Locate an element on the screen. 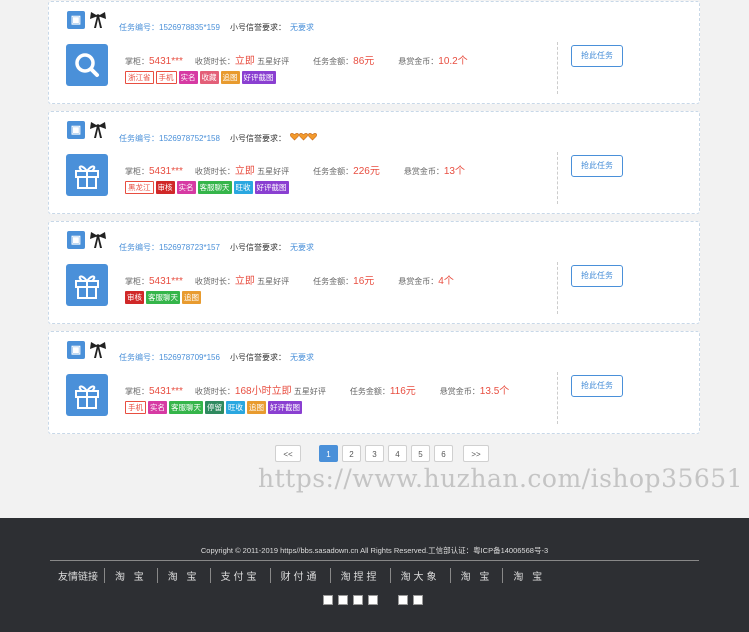 This screenshot has height=632, width=749. friend-link: 淘捏捏 is located at coordinates (359, 575).